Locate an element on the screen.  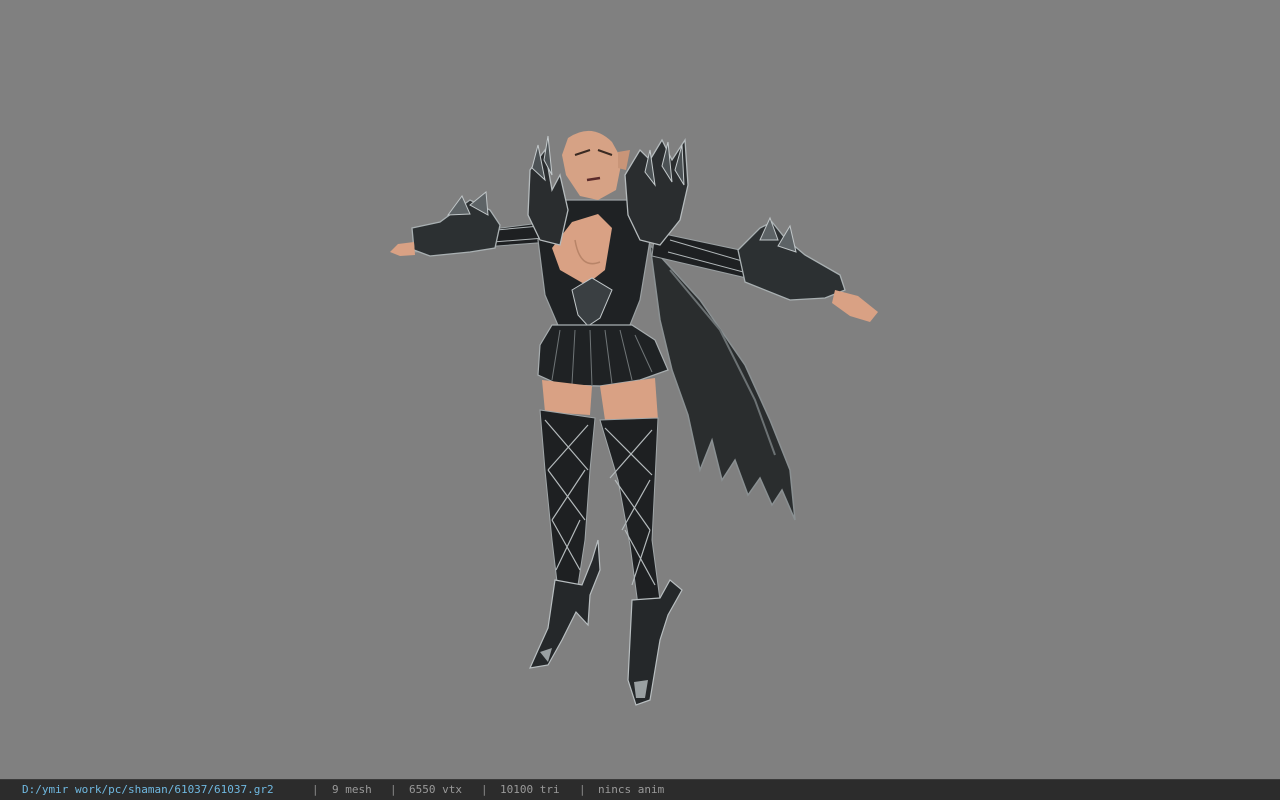
anim-status: nincs anim is located at coordinates (631, 789).